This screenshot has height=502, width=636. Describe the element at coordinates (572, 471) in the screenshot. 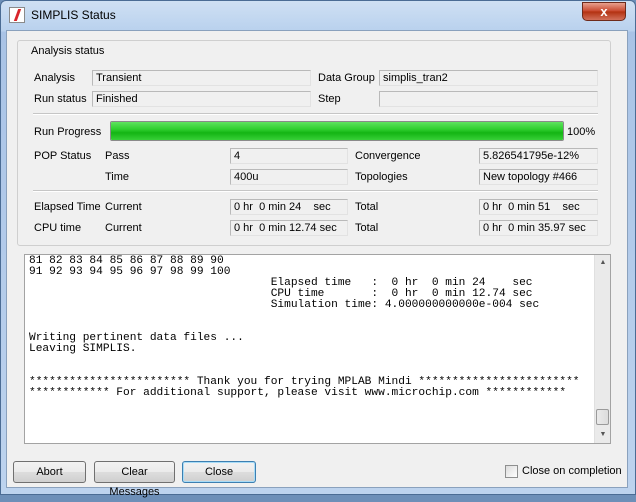

I see `close-on-completion-label: Close on completion` at that location.